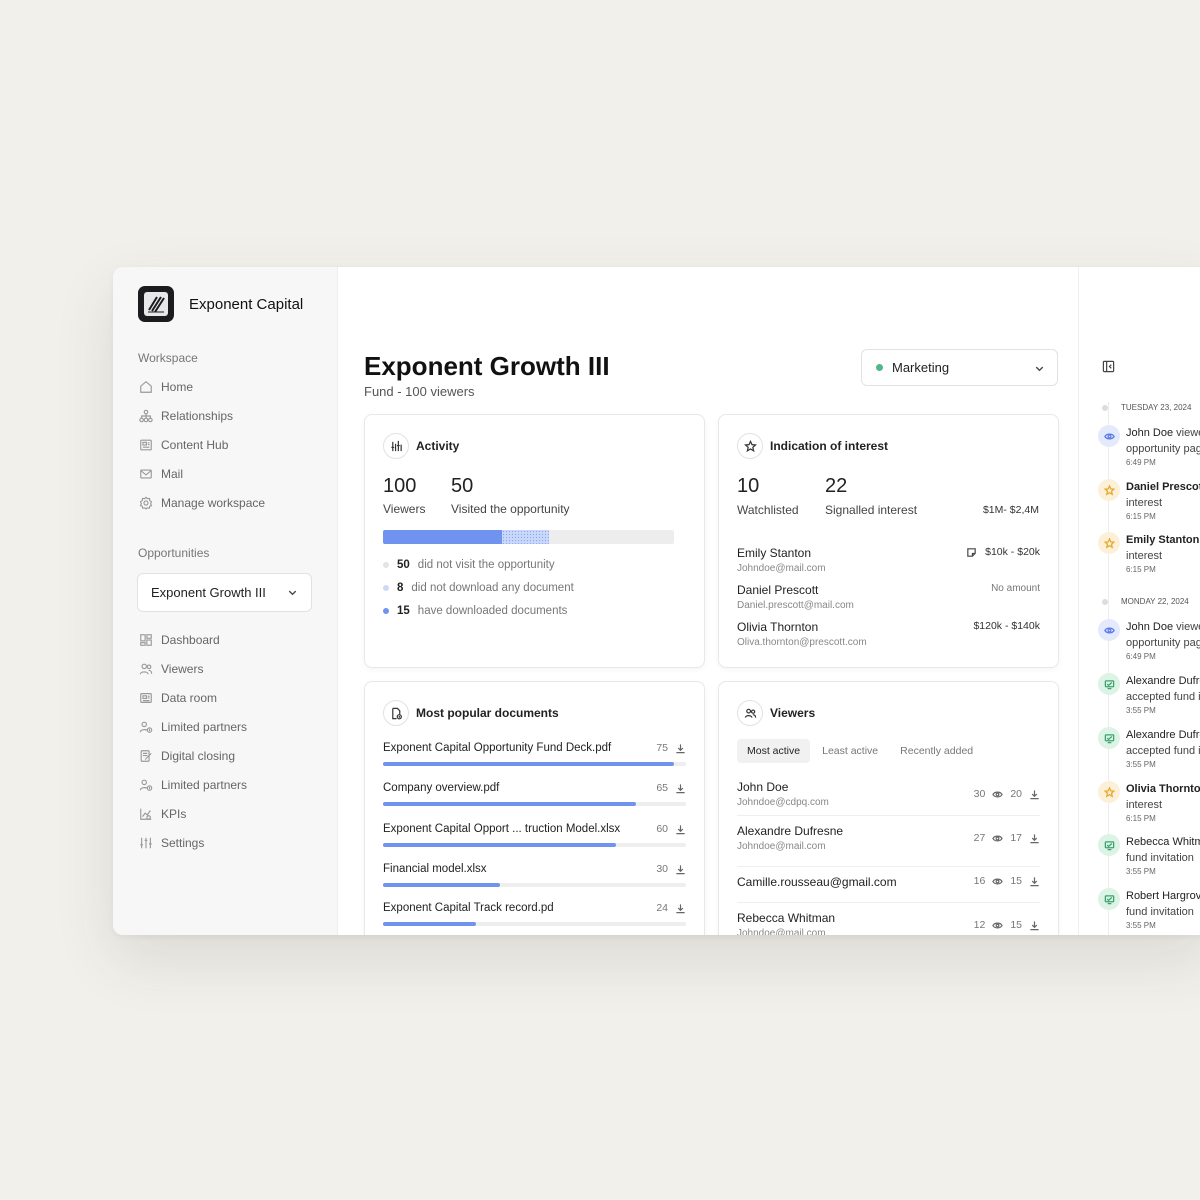 This screenshot has width=1200, height=1200. I want to click on settings-sliders-icon, so click(146, 842).